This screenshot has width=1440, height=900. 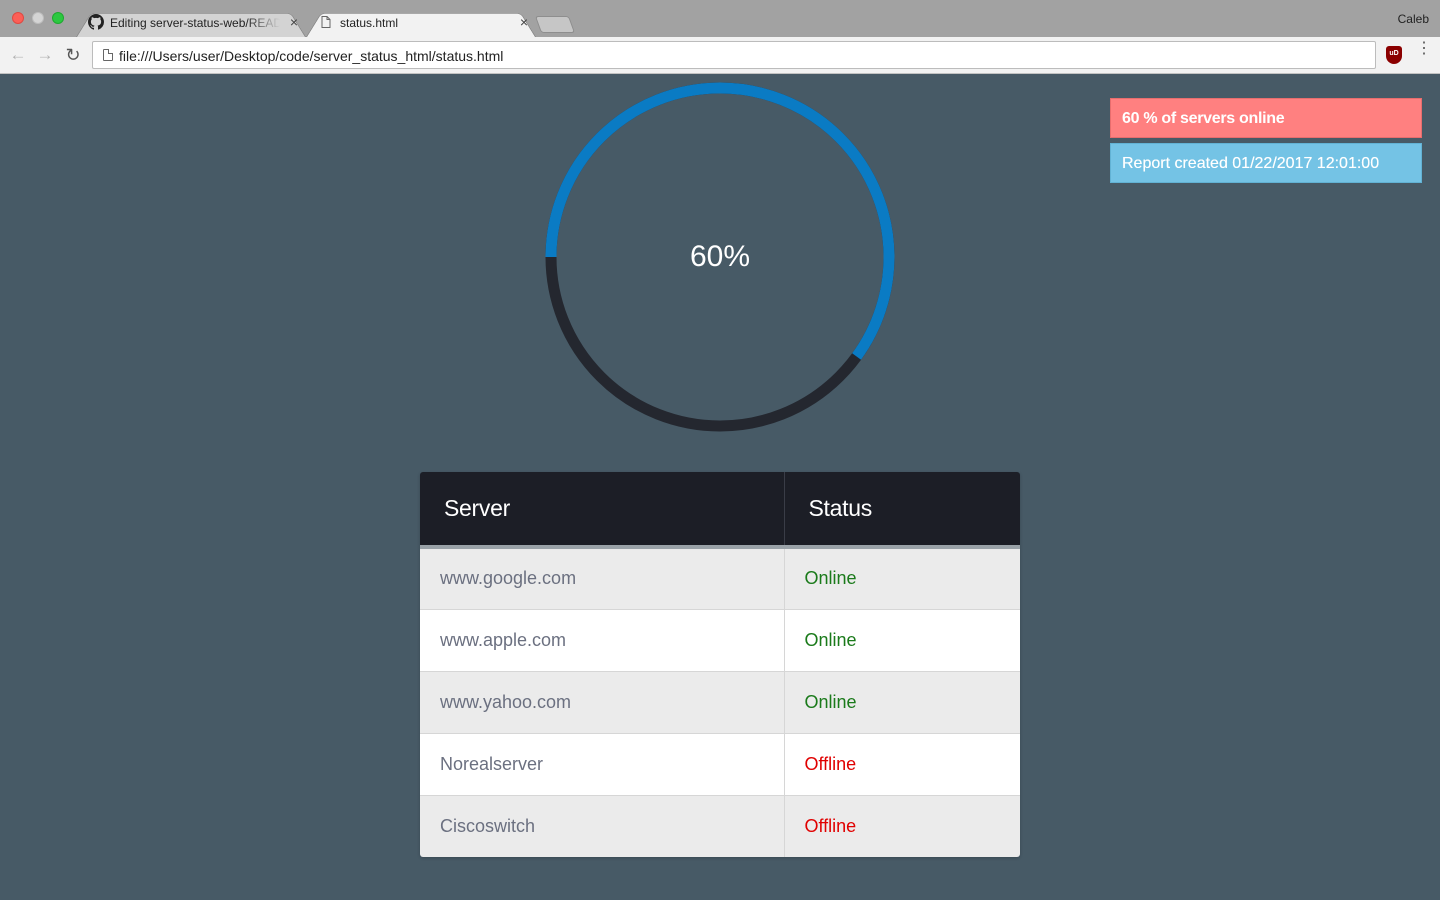 I want to click on table-row: www.google.com Online, so click(x=720, y=578).